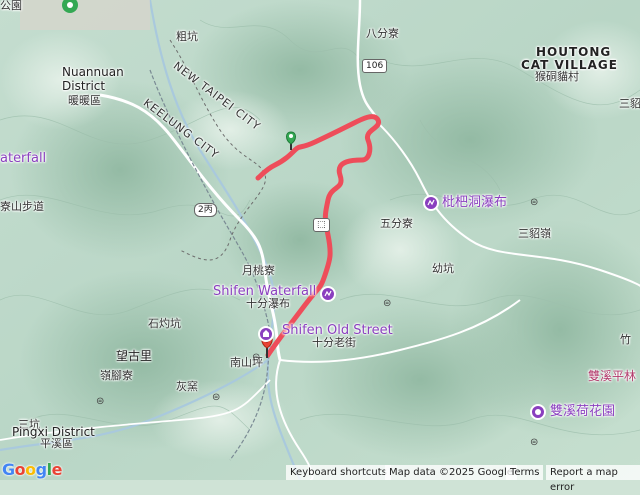 This screenshot has height=495, width=640. What do you see at coordinates (205, 210) in the screenshot?
I see `route-2bing-shield: 2丙` at bounding box center [205, 210].